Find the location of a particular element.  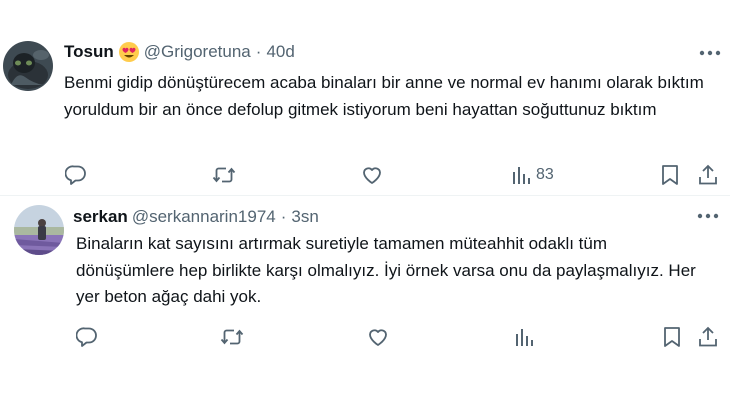

handle: @serkannarin1974 is located at coordinates (204, 217).